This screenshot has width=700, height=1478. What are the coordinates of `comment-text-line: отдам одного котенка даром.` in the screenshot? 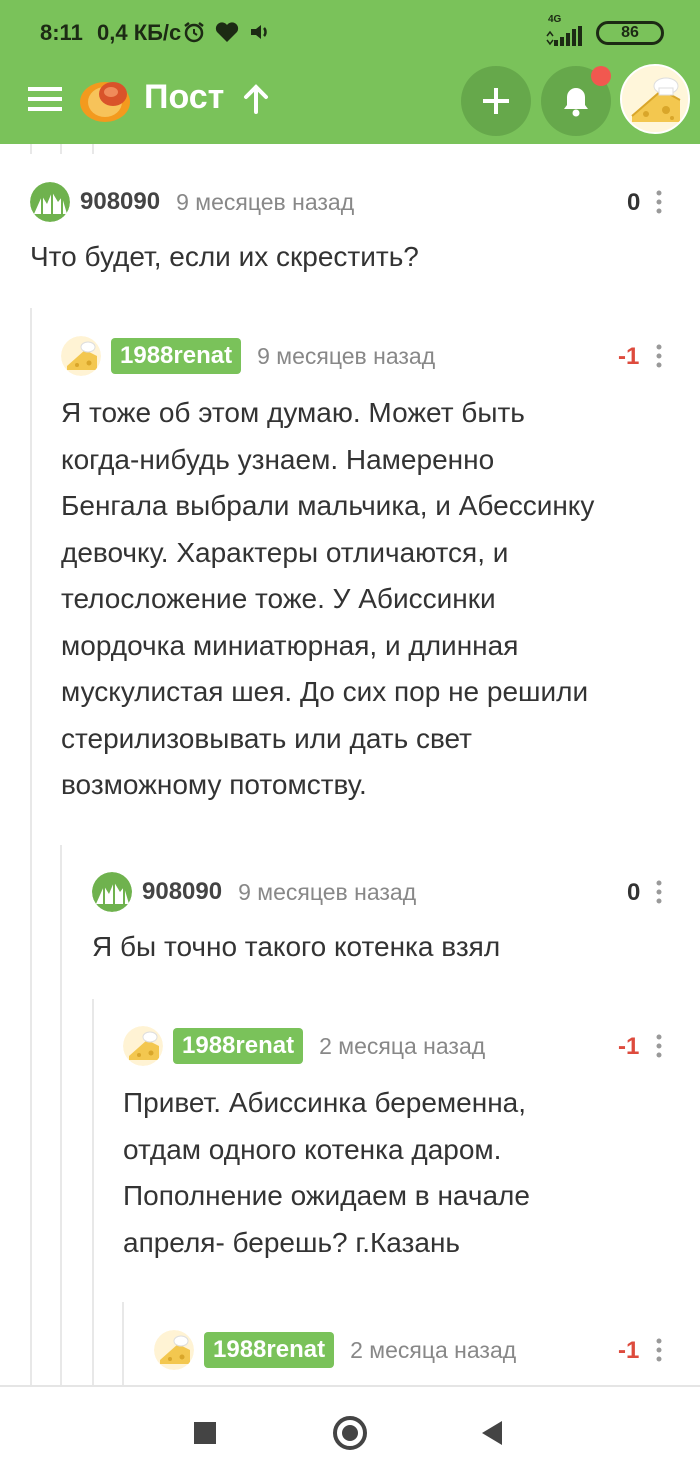 It's located at (312, 1149).